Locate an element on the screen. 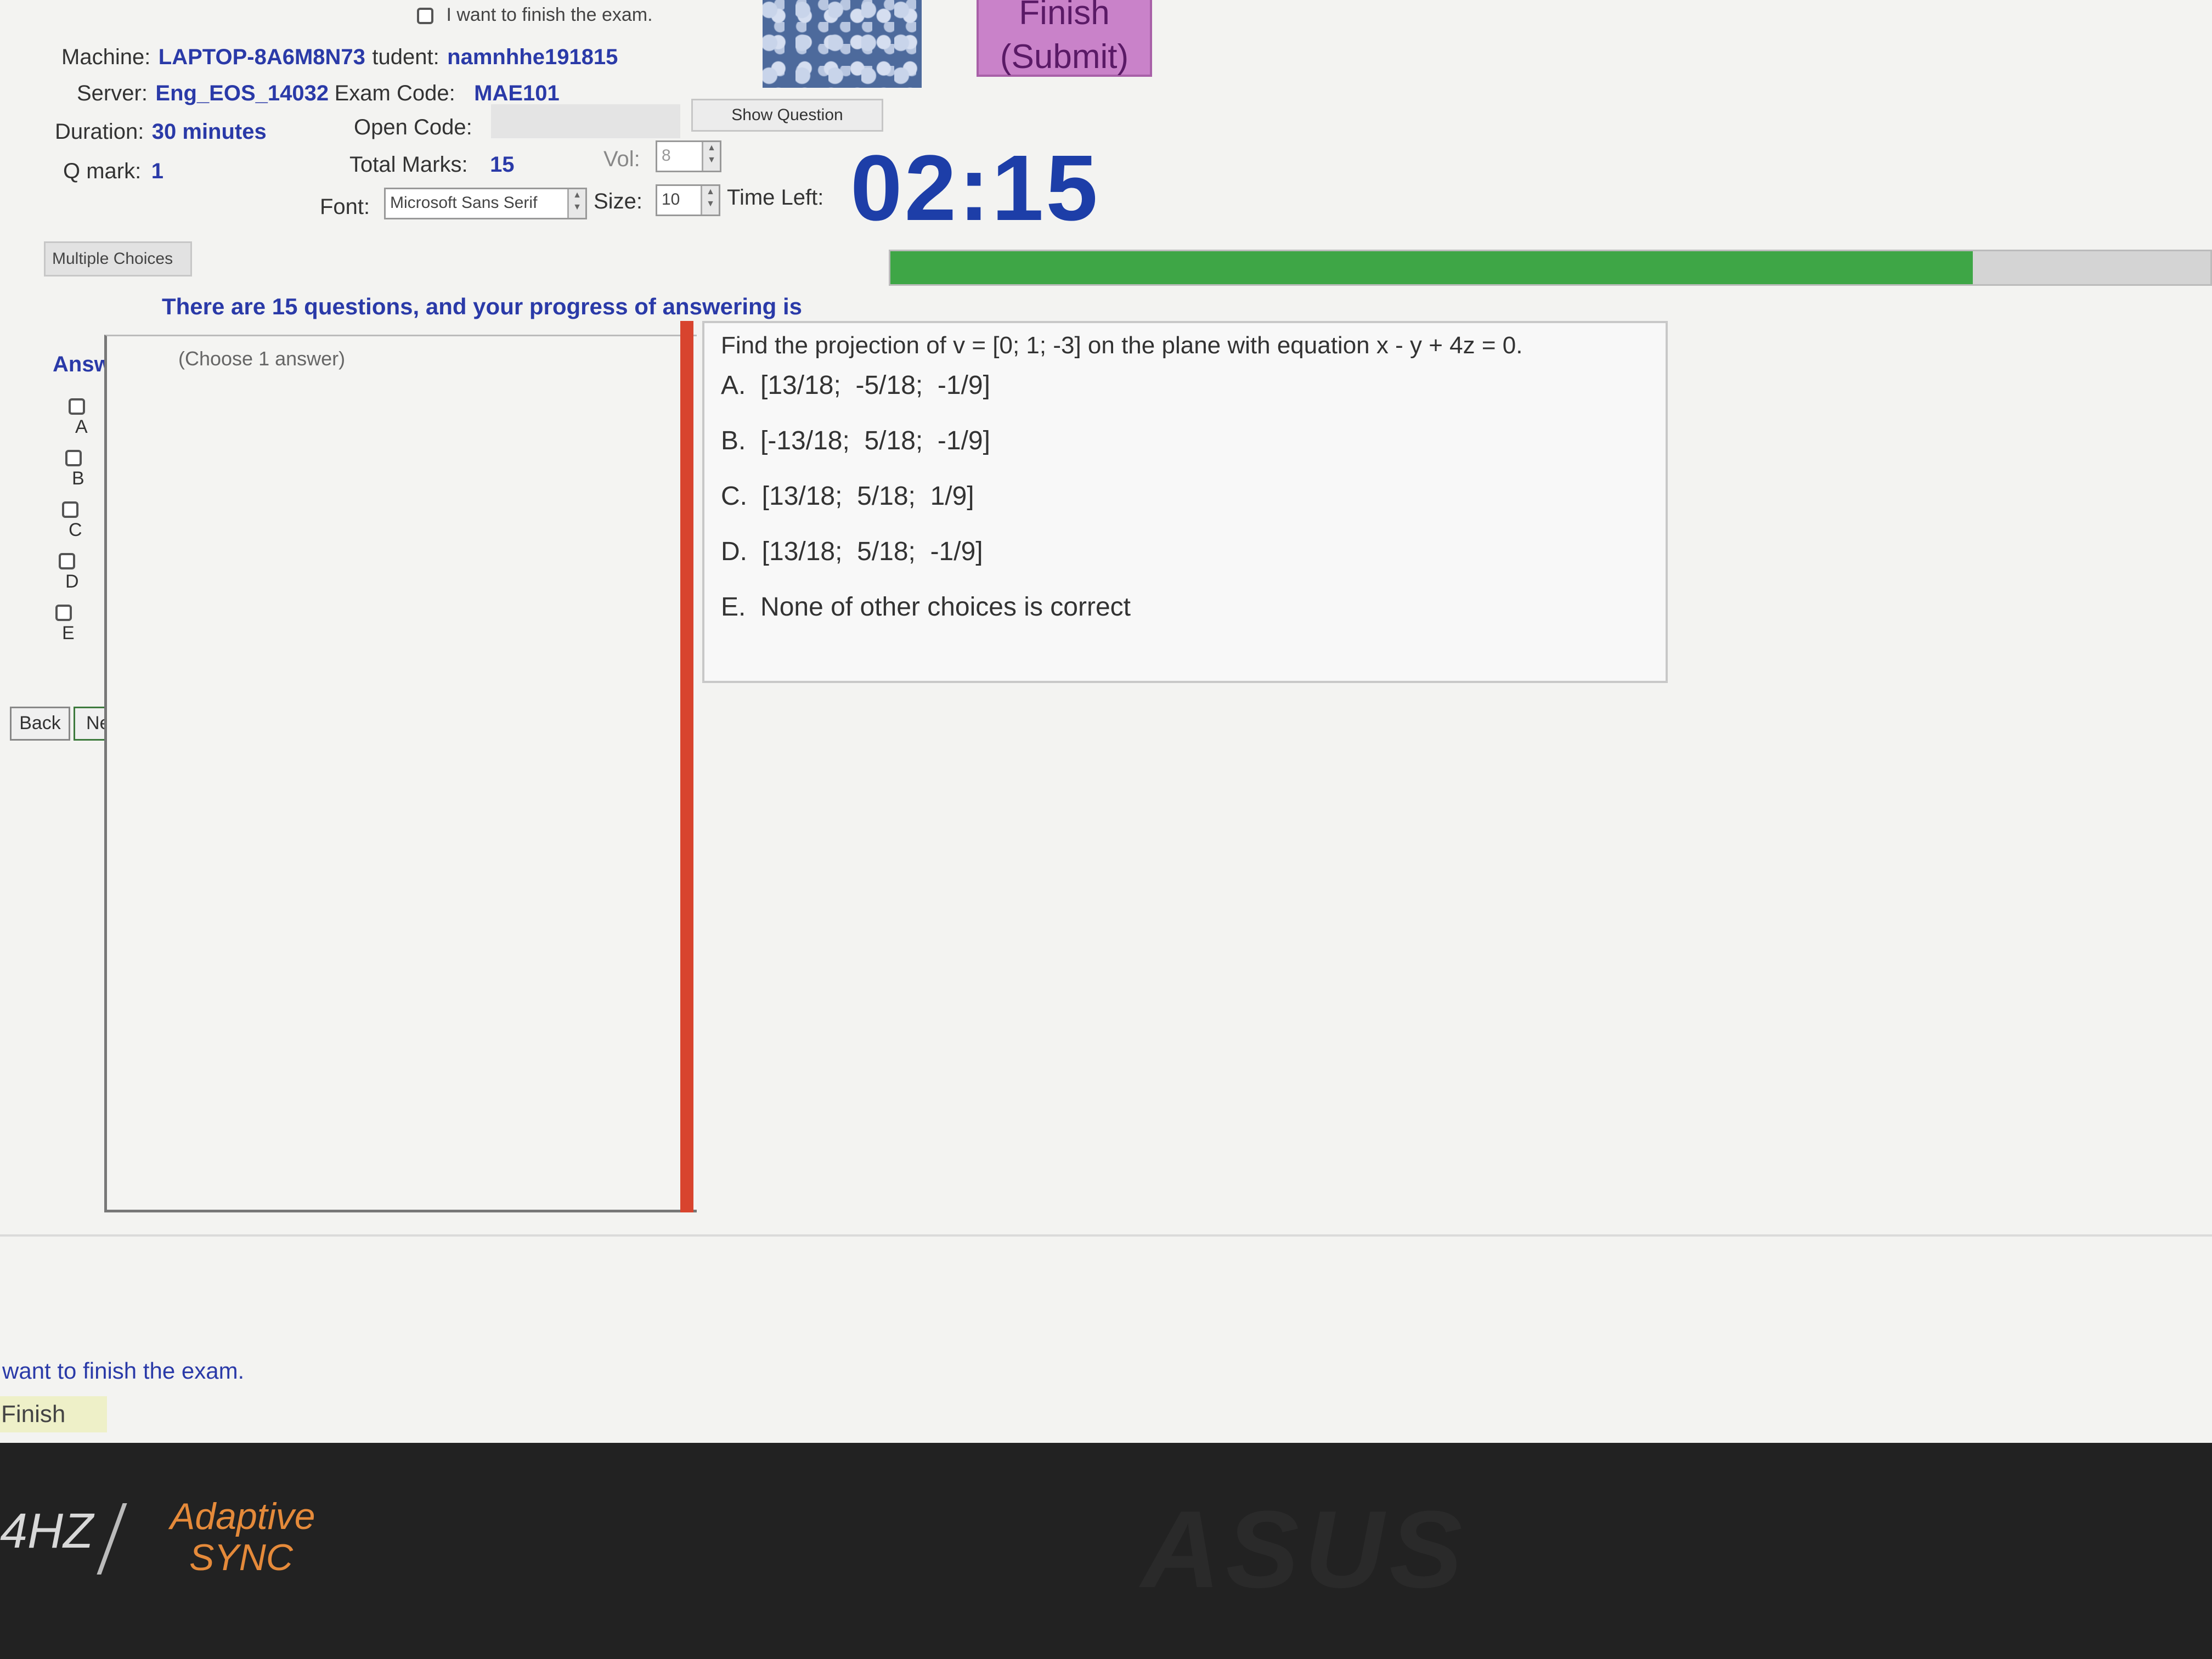  duration-label: Duration: is located at coordinates (99, 132).